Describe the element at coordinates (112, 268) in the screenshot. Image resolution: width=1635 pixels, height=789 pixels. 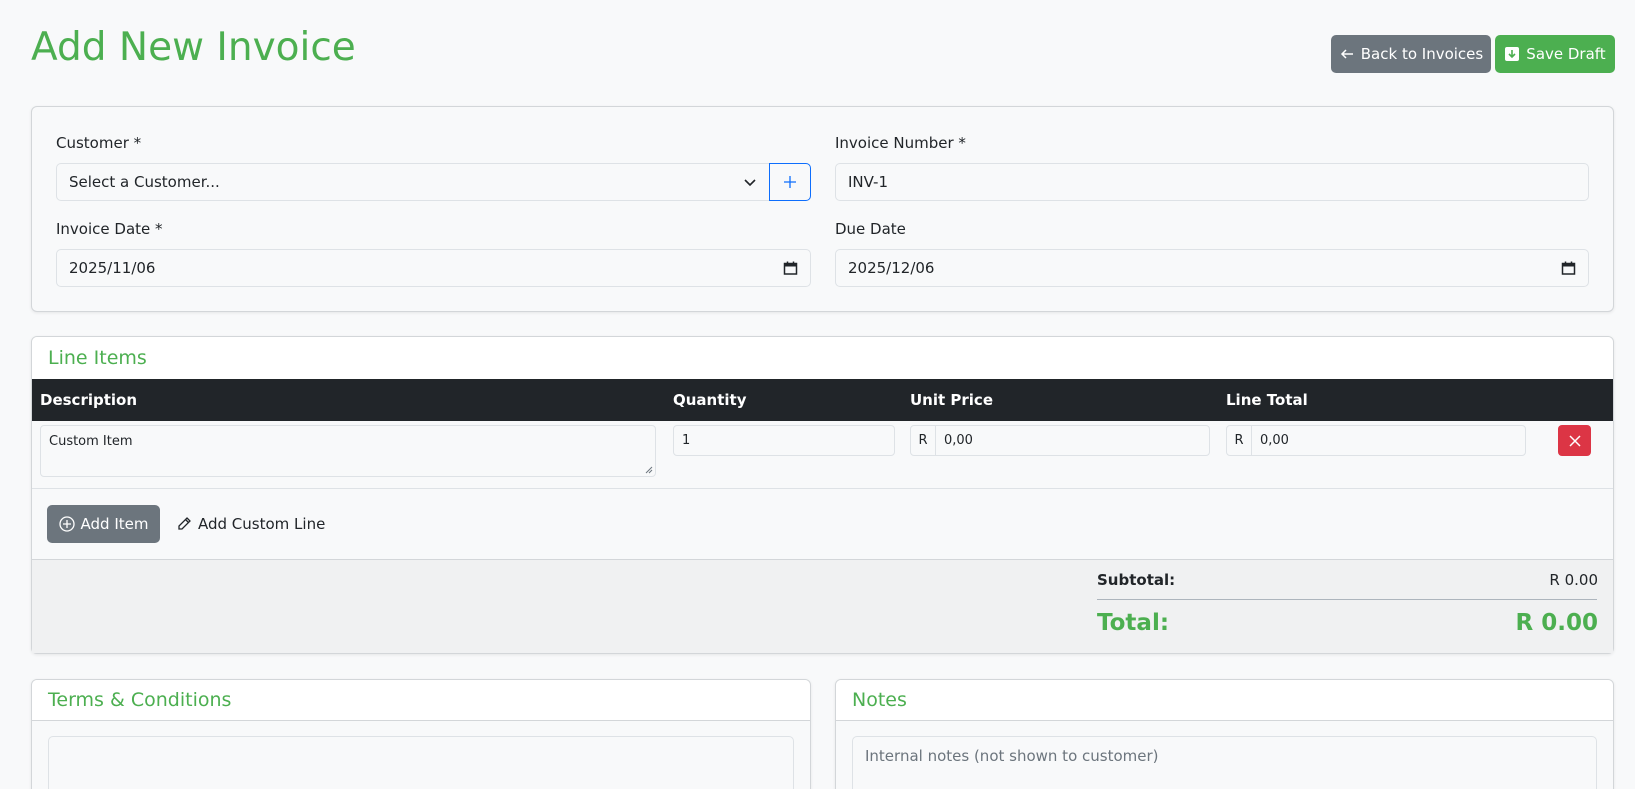
I see `invoice-date-value: 2025/11/06` at that location.